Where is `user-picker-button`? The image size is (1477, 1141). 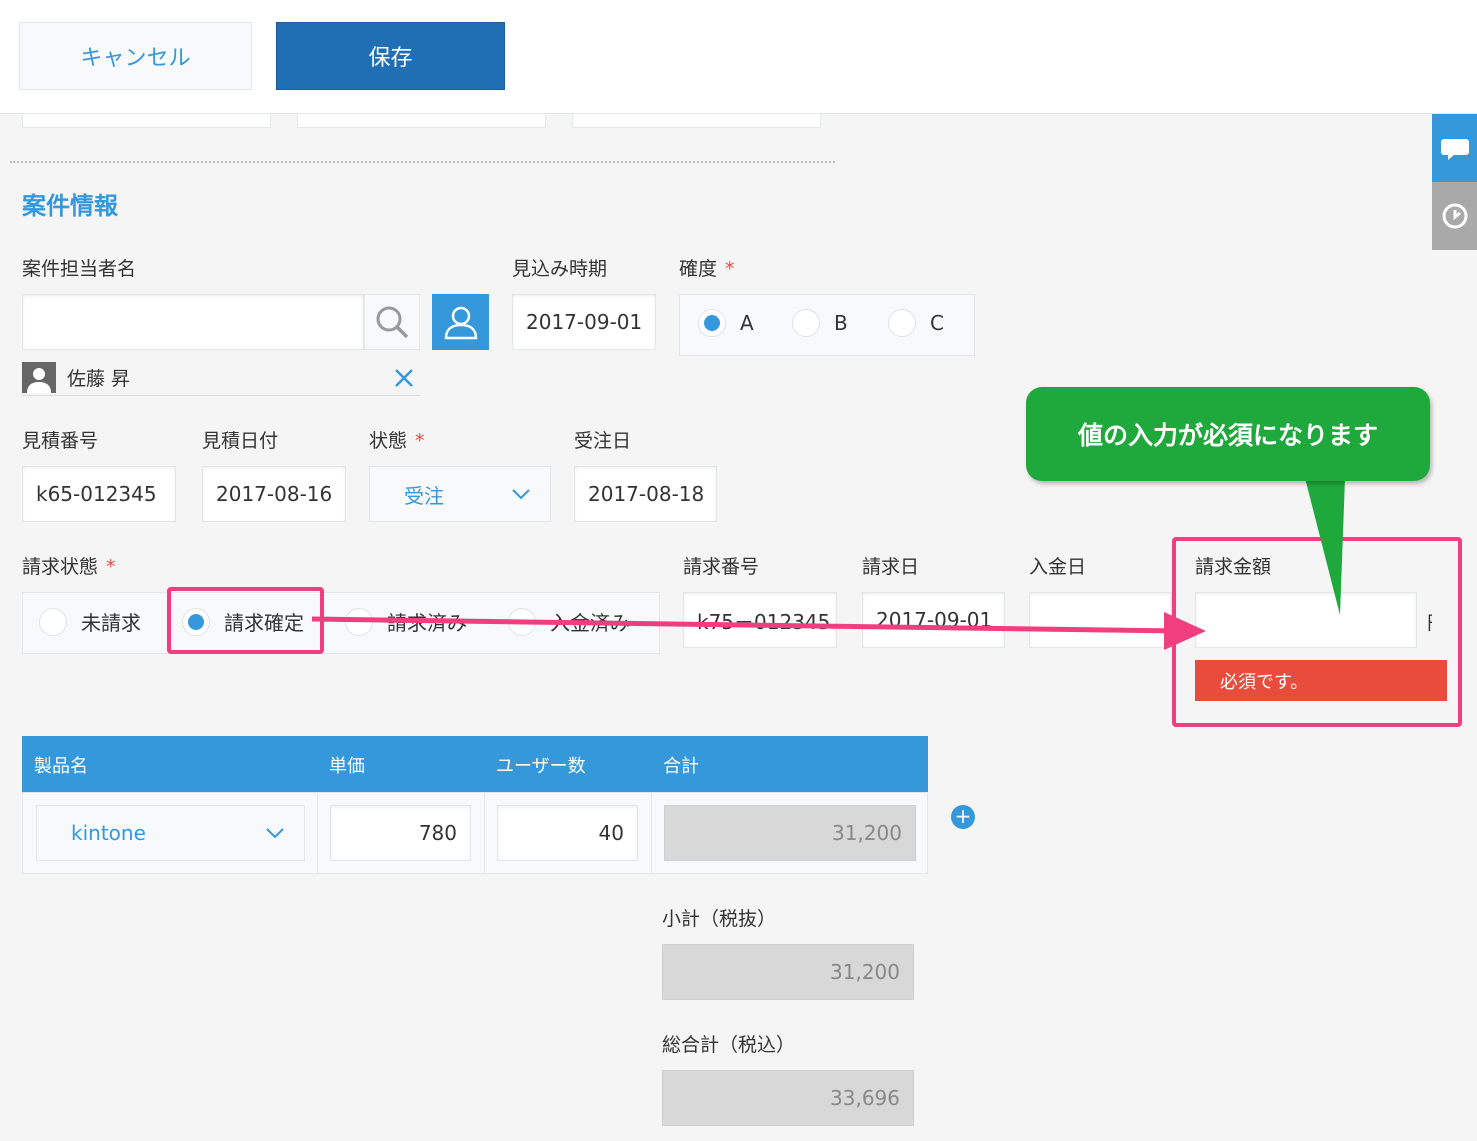 user-picker-button is located at coordinates (460, 322).